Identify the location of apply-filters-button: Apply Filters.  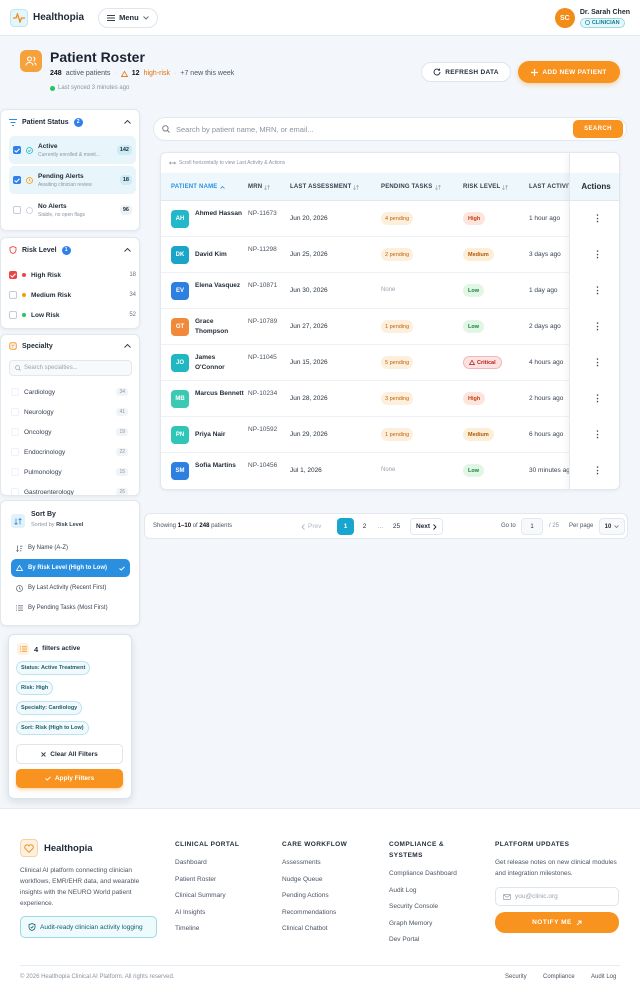
(69, 778).